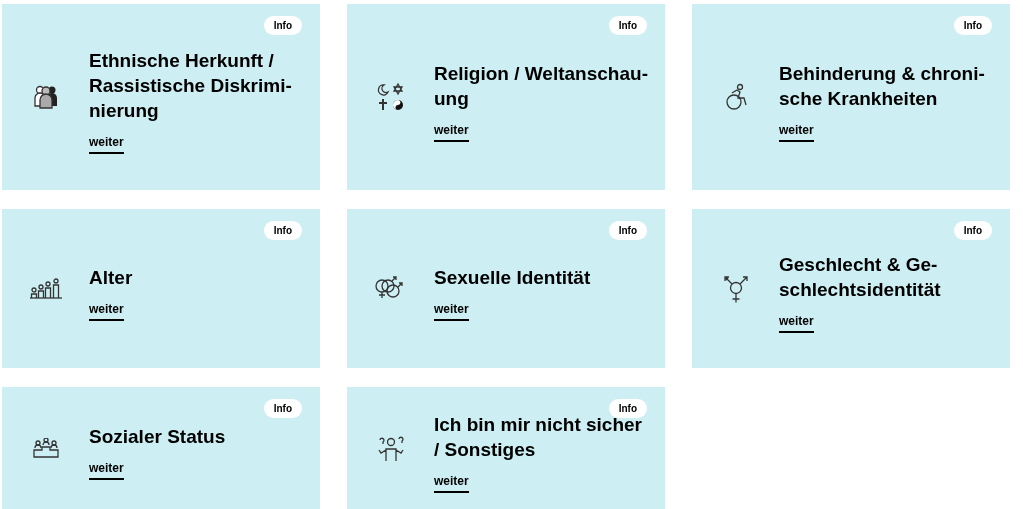  What do you see at coordinates (541, 86) in the screenshot?
I see `category-title: Religion / Weltanschau- ung` at bounding box center [541, 86].